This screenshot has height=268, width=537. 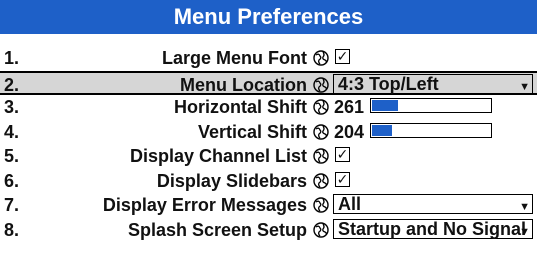 I want to click on row-label: Vertical Shift, so click(x=252, y=131).